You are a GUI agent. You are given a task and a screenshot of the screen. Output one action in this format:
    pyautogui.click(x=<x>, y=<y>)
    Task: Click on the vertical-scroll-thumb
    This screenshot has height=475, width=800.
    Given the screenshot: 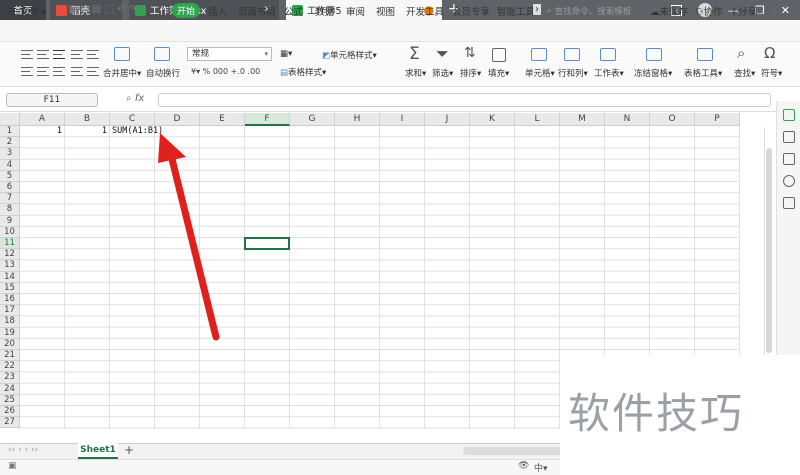 What is the action you would take?
    pyautogui.click(x=769, y=250)
    